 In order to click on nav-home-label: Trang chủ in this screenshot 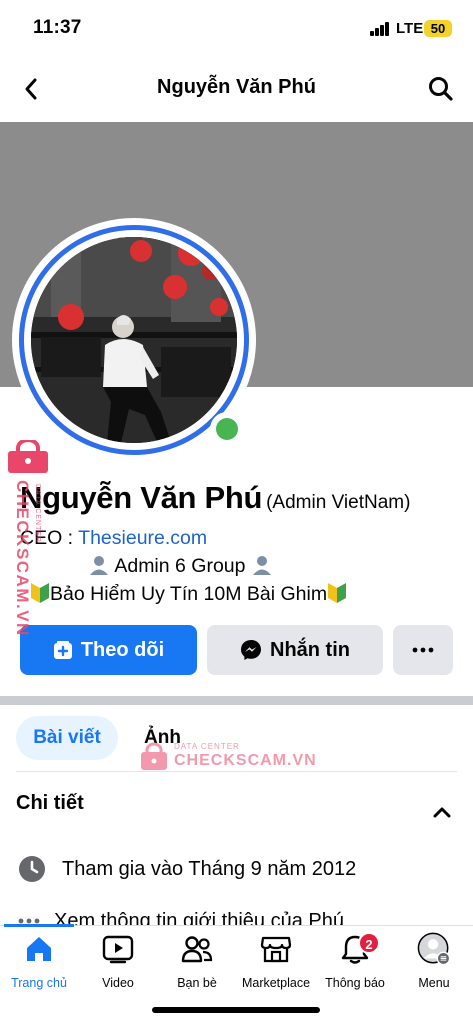, I will do `click(39, 983)`.